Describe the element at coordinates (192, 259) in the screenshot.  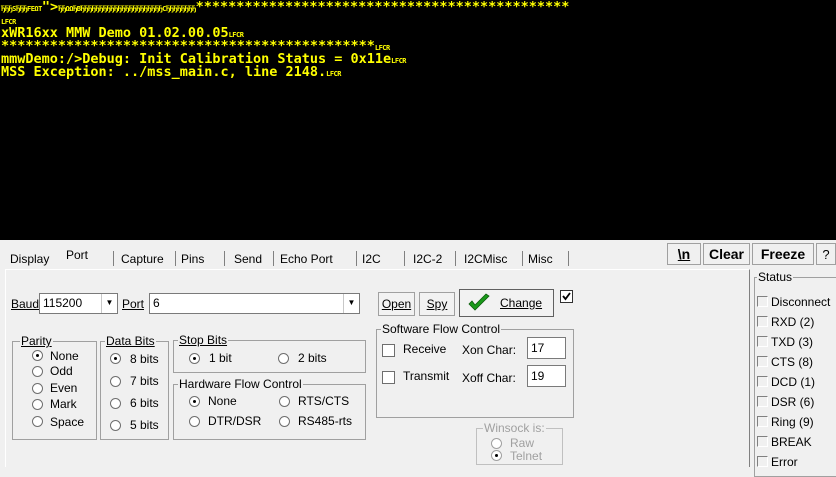
I see `tab-pins: Pins` at that location.